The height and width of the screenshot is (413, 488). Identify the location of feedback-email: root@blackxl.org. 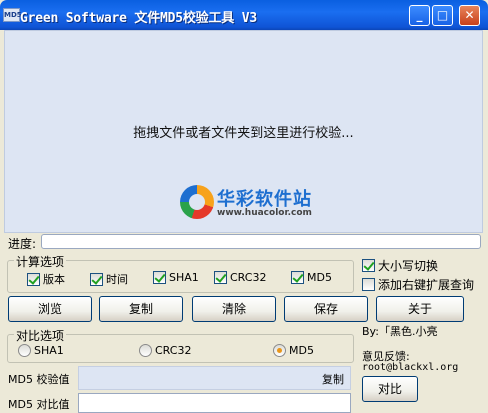
(410, 367).